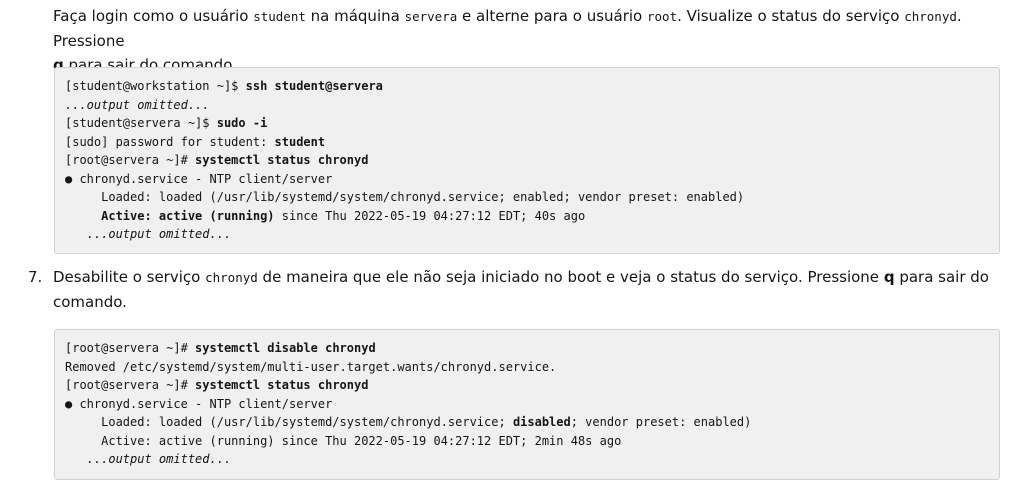  What do you see at coordinates (279, 16) in the screenshot?
I see `inline-code-student: student` at bounding box center [279, 16].